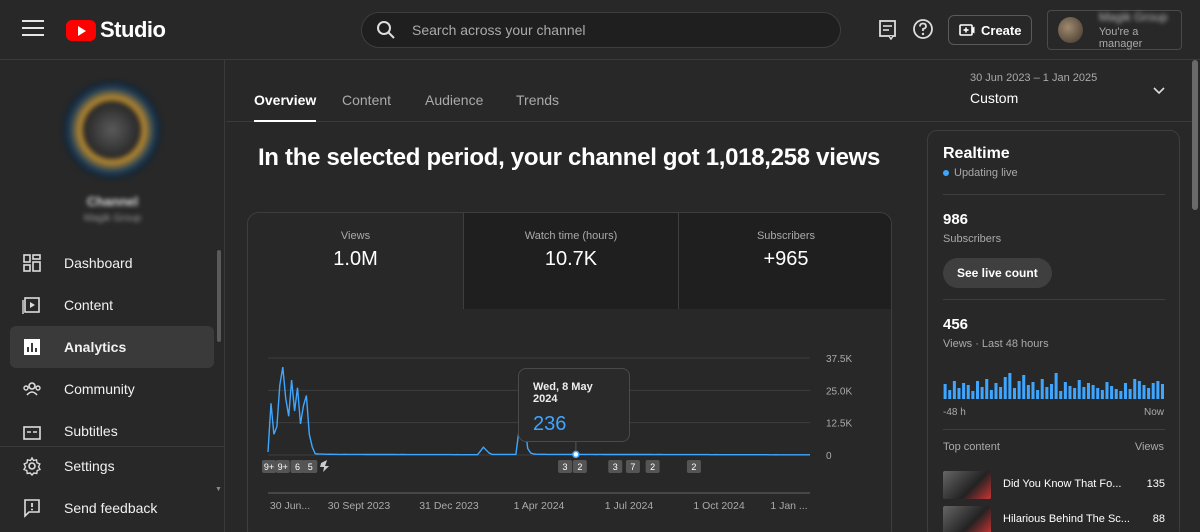 The width and height of the screenshot is (1200, 532). Describe the element at coordinates (839, 391) in the screenshot. I see `y-tick-label: 25.0K` at that location.